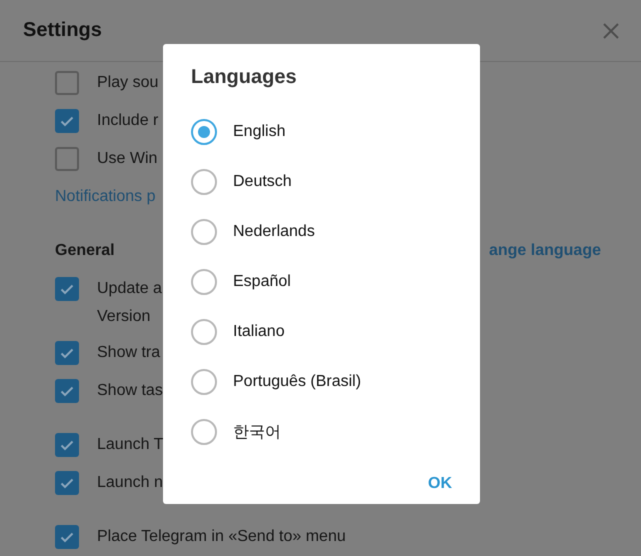 This screenshot has height=556, width=641. Describe the element at coordinates (127, 159) in the screenshot. I see `checkbox-label: Use Win` at that location.